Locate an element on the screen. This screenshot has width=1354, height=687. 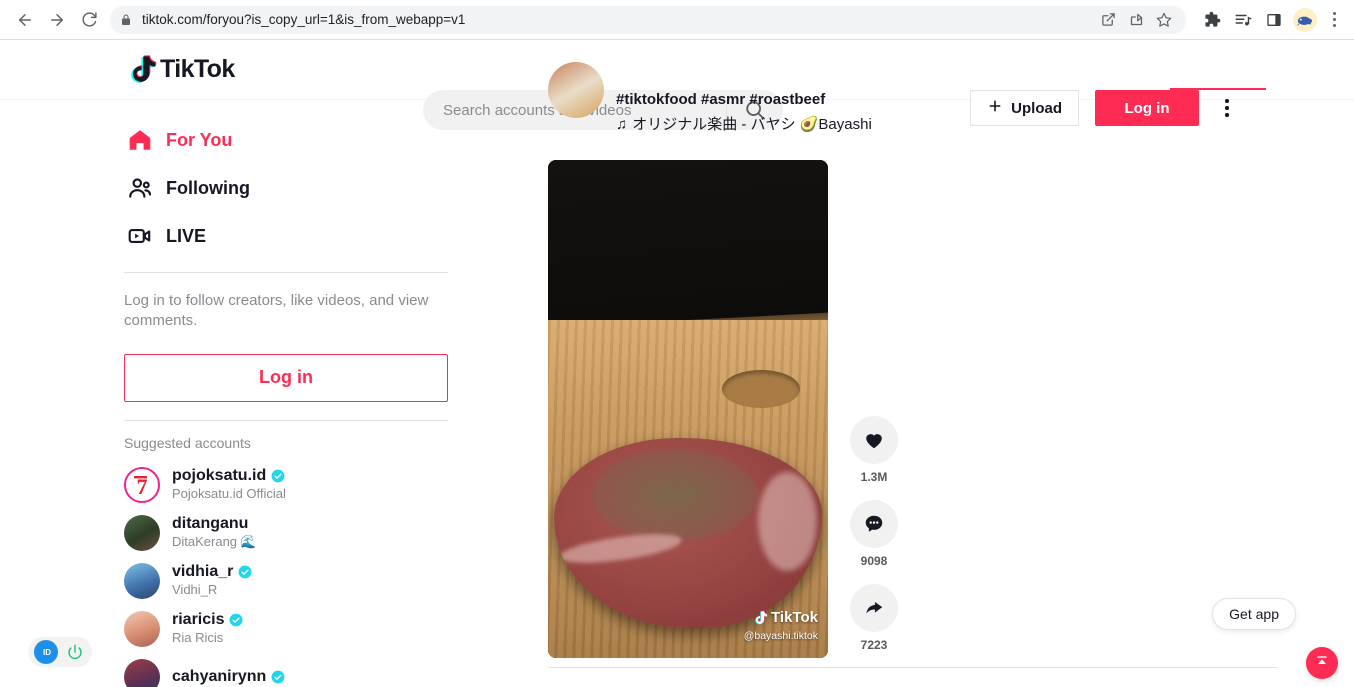
share-action: 7223 is located at coordinates (874, 618).